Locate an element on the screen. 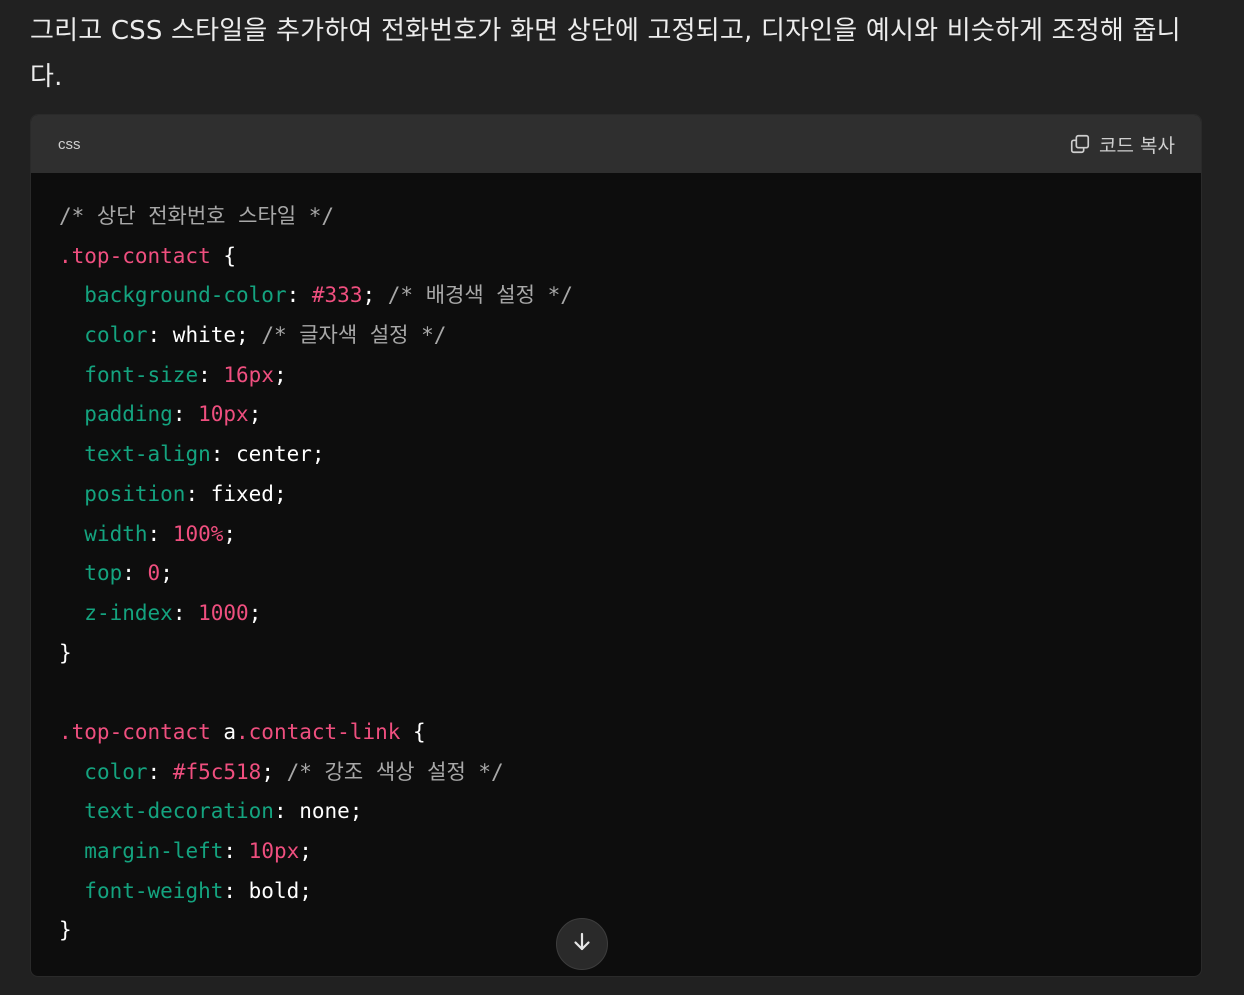  code-token: position is located at coordinates (135, 493).